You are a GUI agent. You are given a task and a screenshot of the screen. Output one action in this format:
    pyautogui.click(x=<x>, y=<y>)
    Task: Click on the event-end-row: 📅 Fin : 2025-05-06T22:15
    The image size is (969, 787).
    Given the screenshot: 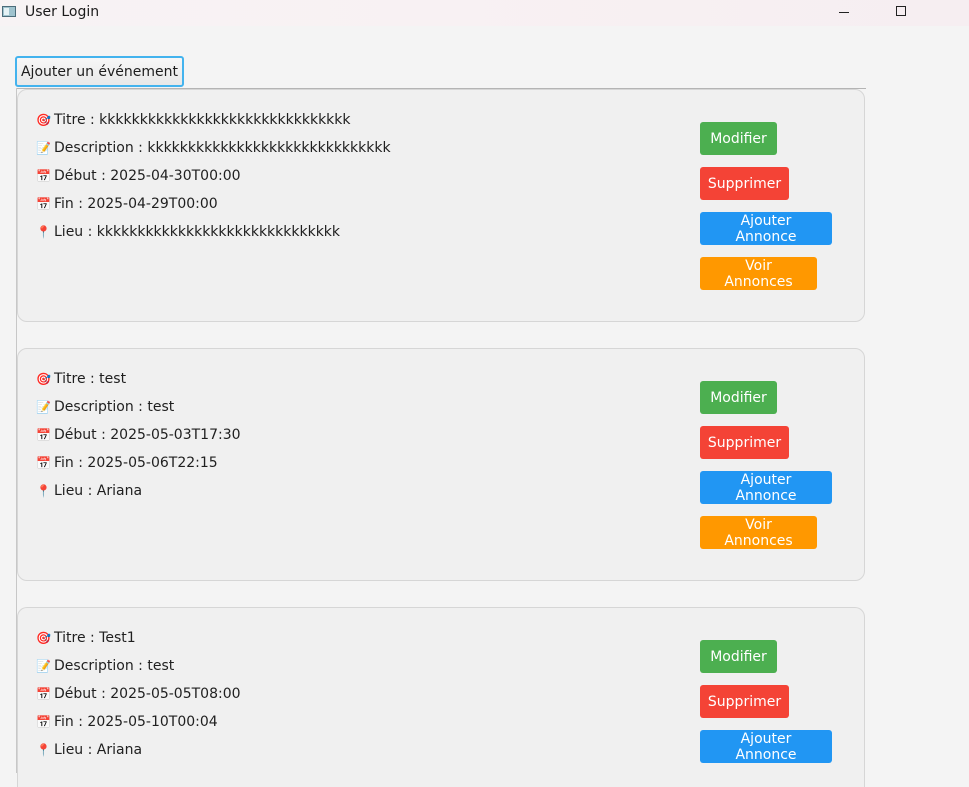 What is the action you would take?
    pyautogui.click(x=127, y=463)
    